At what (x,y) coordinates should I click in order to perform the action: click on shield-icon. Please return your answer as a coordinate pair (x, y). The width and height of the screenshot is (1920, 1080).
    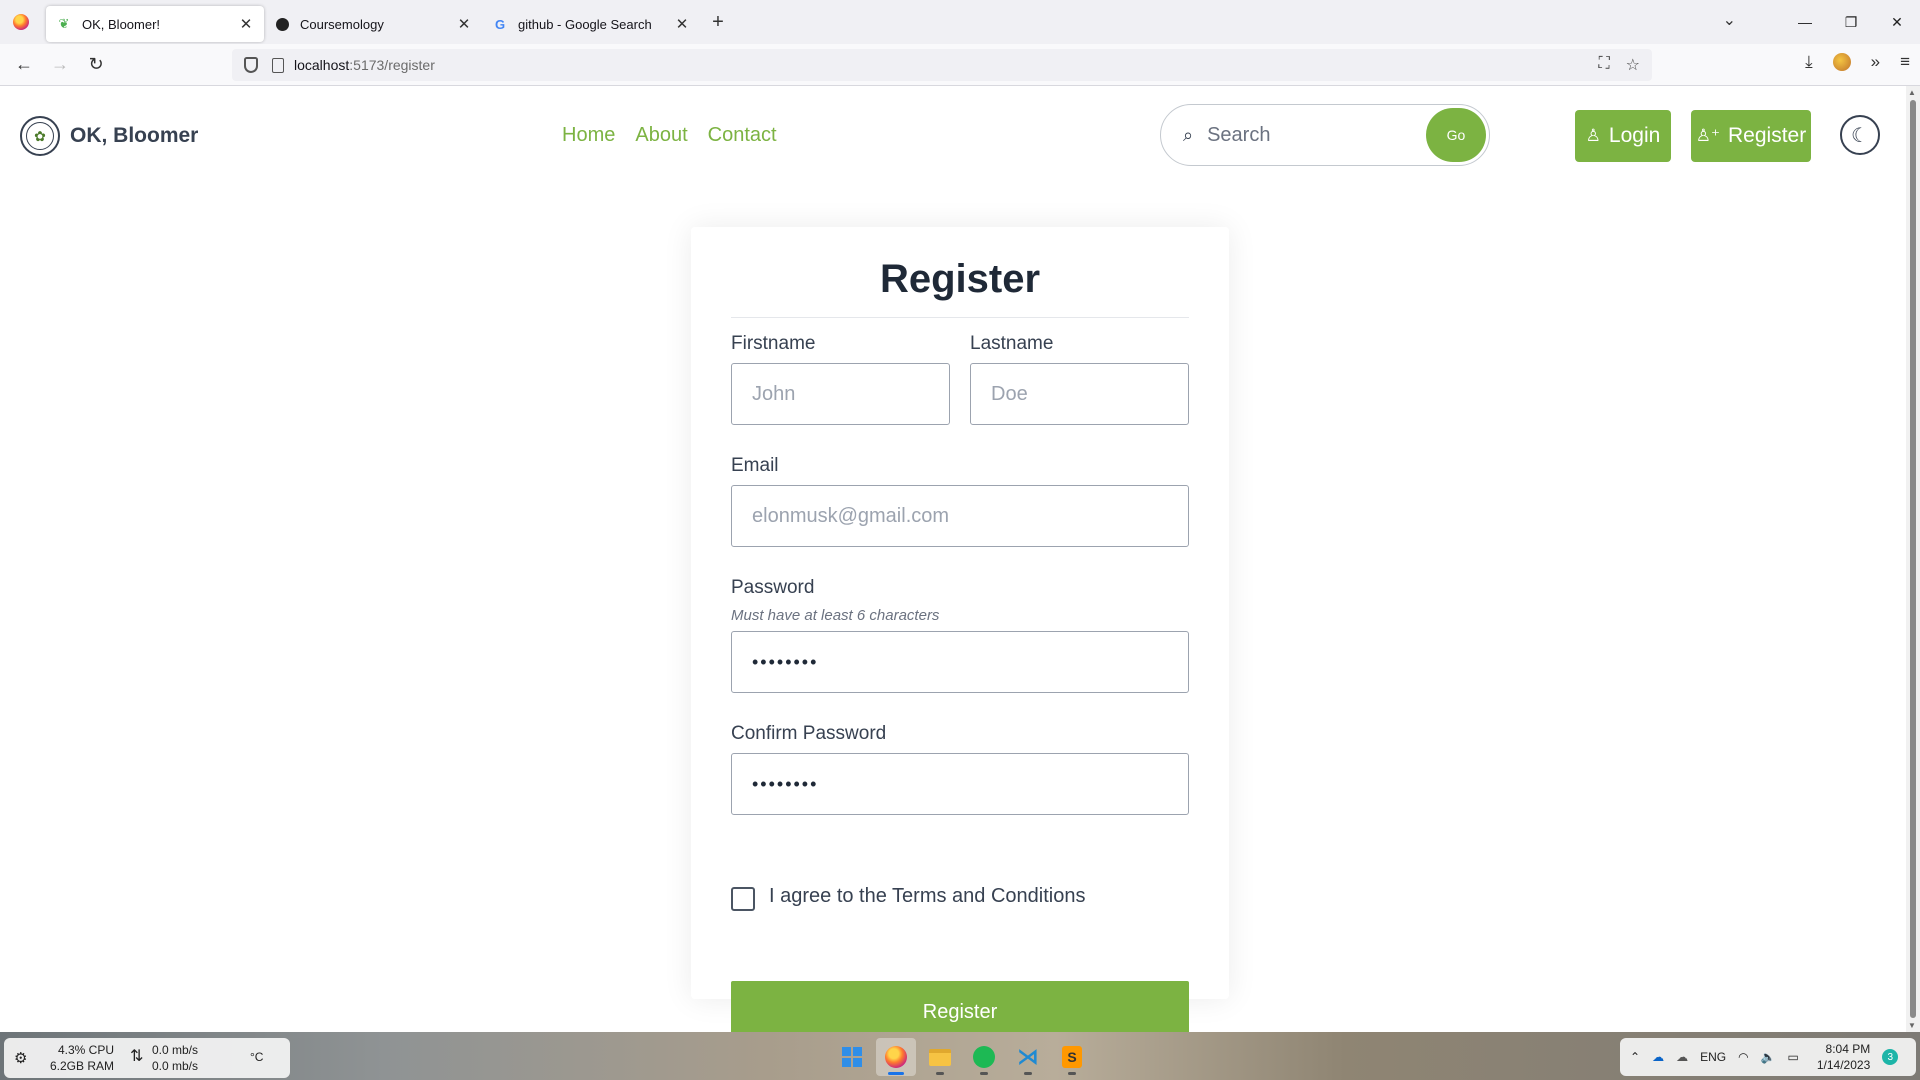
    Looking at the image, I should click on (251, 65).